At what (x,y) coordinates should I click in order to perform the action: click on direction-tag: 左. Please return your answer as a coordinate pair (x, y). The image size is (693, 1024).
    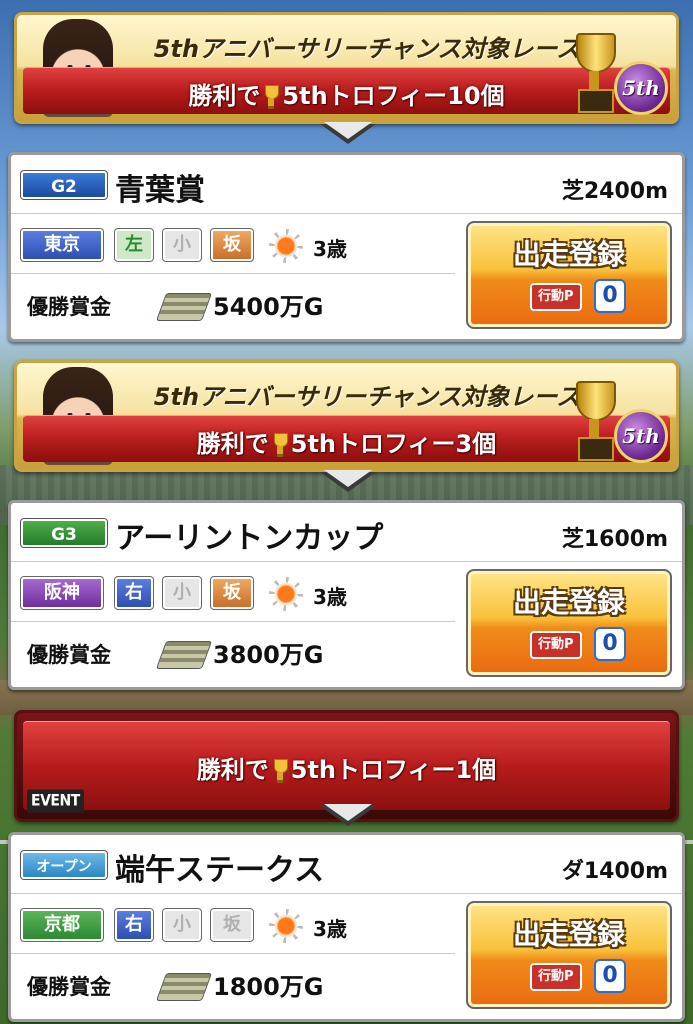
    Looking at the image, I should click on (134, 245).